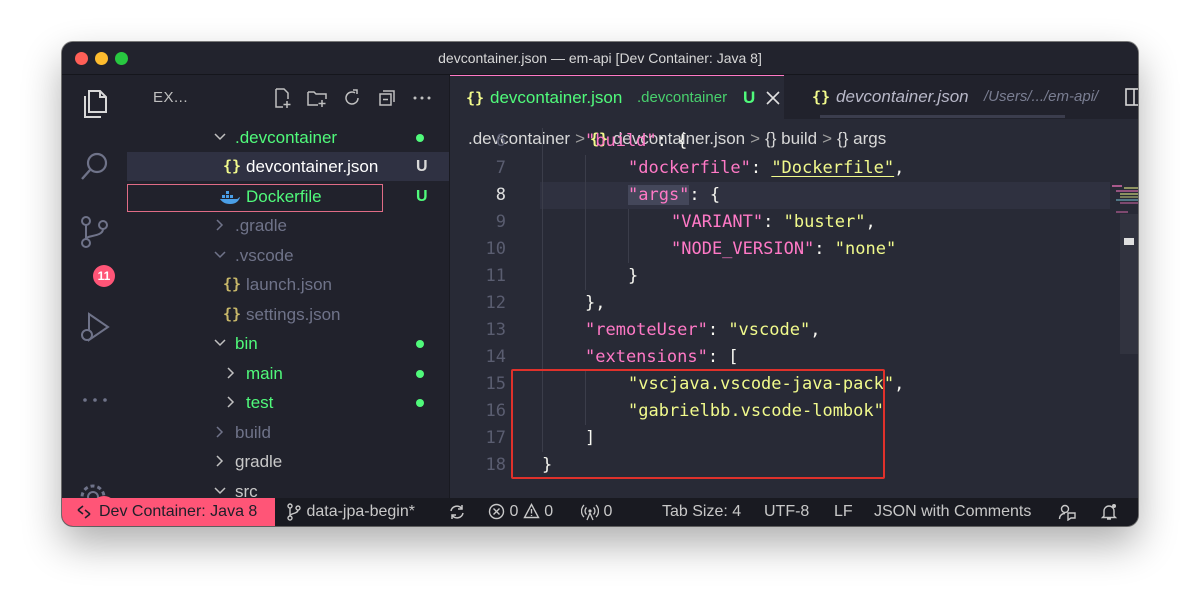 The width and height of the screenshot is (1200, 610). Describe the element at coordinates (780, 195) in the screenshot. I see `code-line: 8 "args": {` at that location.